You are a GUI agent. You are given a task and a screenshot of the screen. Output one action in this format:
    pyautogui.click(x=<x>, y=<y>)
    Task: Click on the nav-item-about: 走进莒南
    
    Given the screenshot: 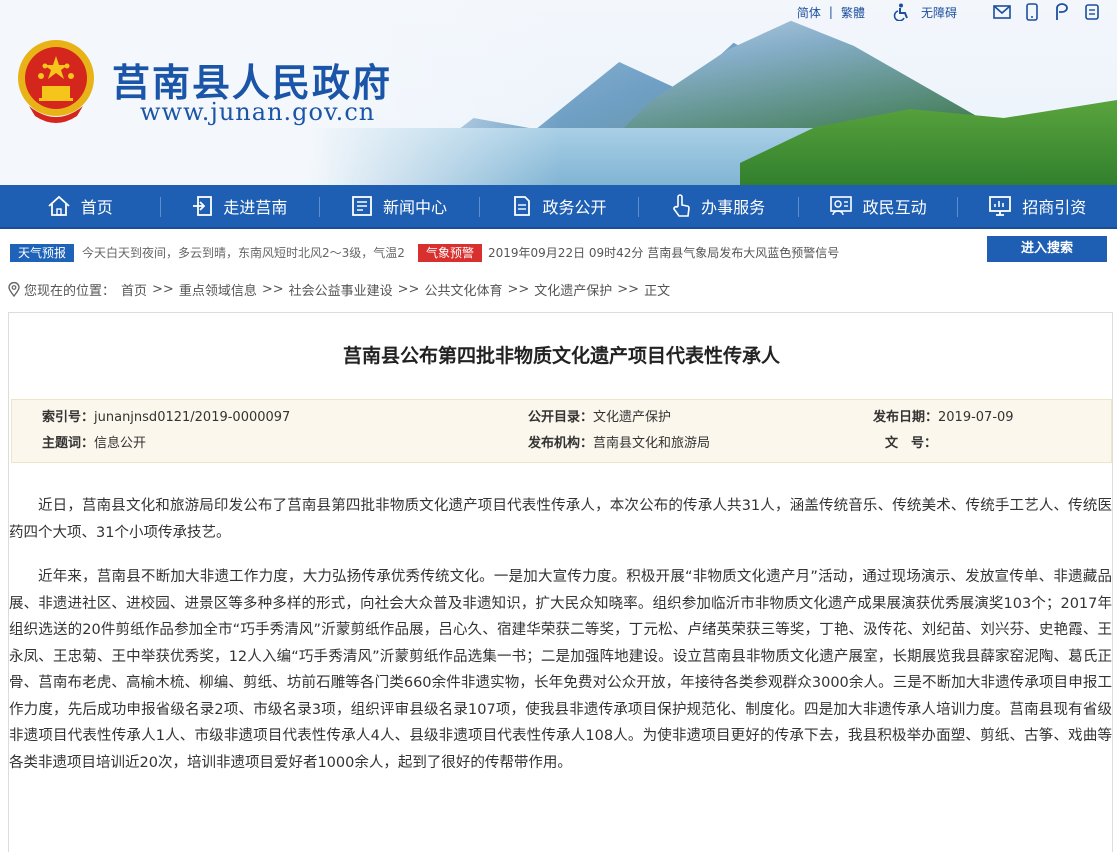 What is the action you would take?
    pyautogui.click(x=239, y=206)
    